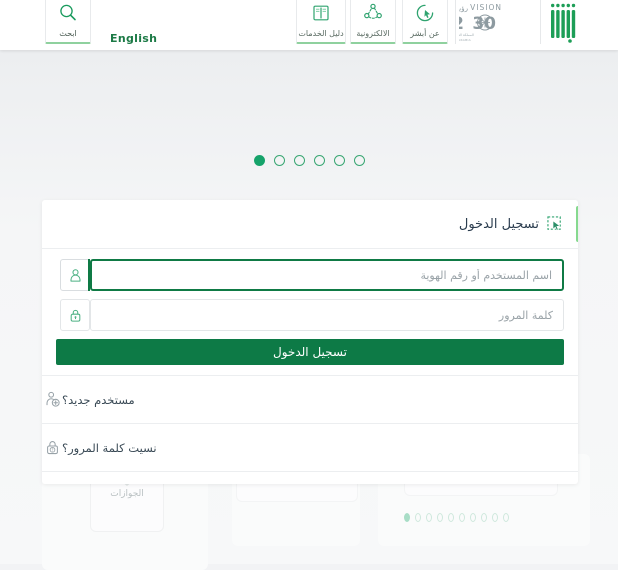 The width and height of the screenshot is (618, 570). Describe the element at coordinates (465, 40) in the screenshot. I see `svg-text: KINGDOM OF SAUDI ARABIA` at that location.